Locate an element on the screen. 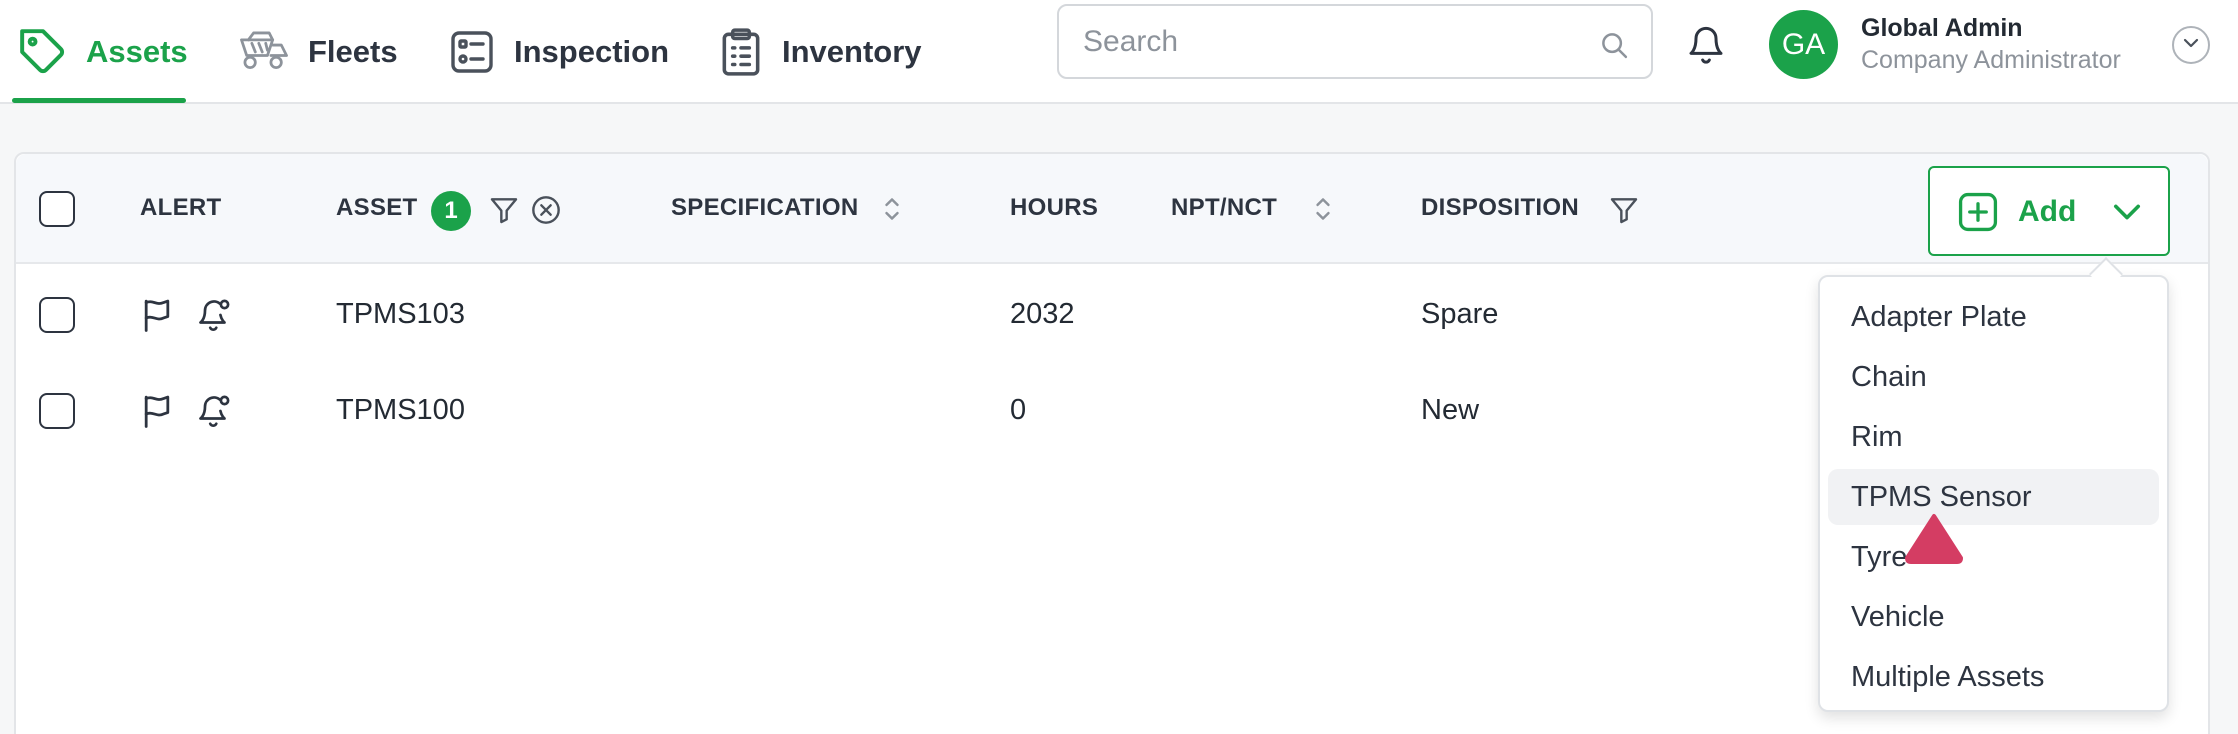 This screenshot has height=734, width=2238. search-box is located at coordinates (1355, 41).